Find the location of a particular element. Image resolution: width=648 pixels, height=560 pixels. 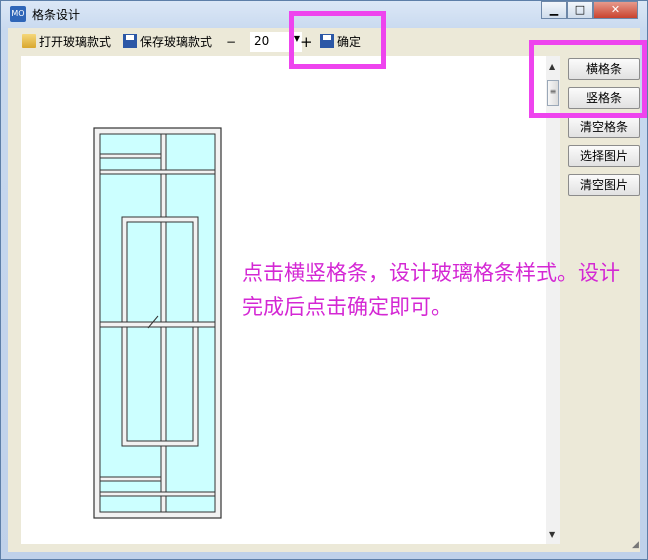

highlight-confirm is located at coordinates (337, 40).